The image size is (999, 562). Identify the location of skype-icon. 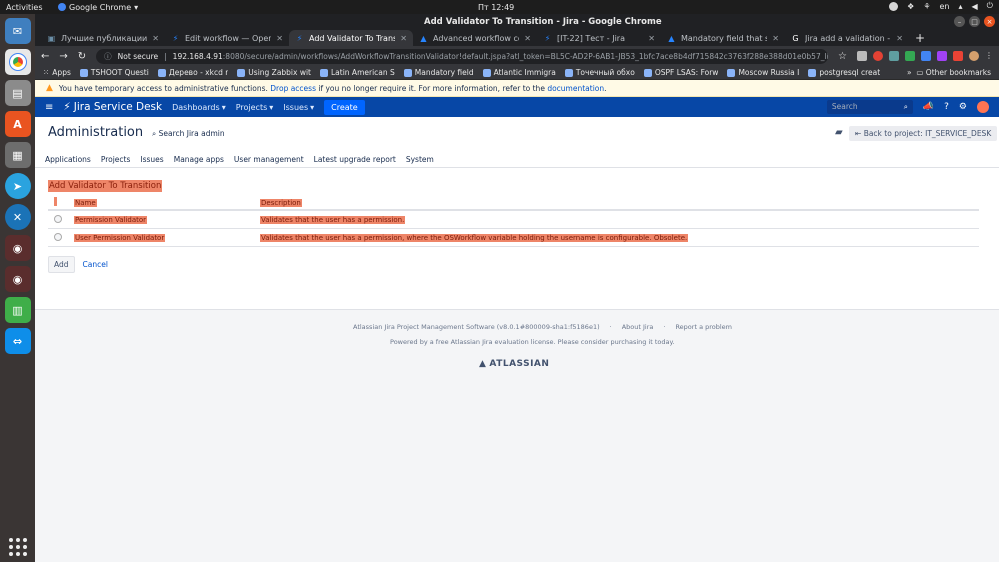
(894, 6).